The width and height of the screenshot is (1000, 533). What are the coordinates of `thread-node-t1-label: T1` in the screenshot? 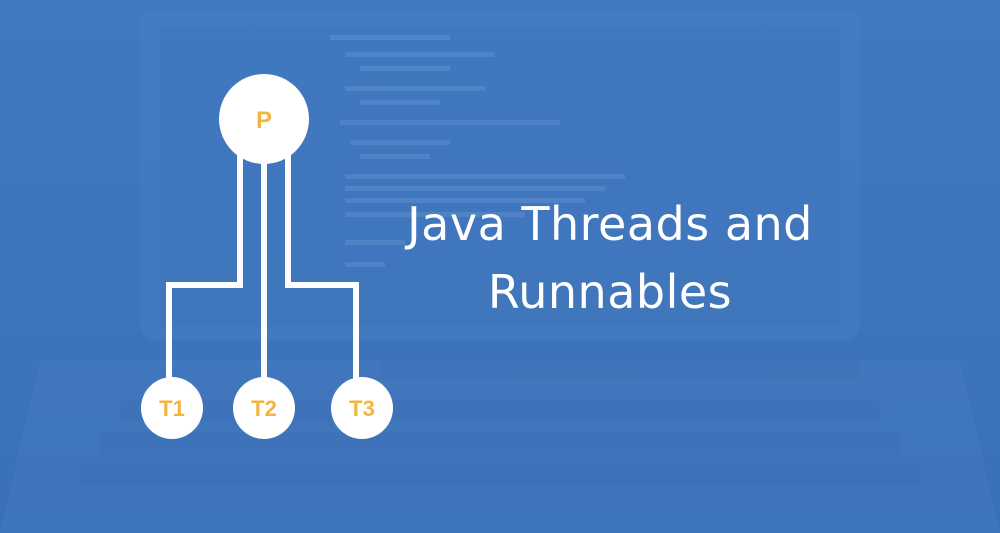 It's located at (172, 408).